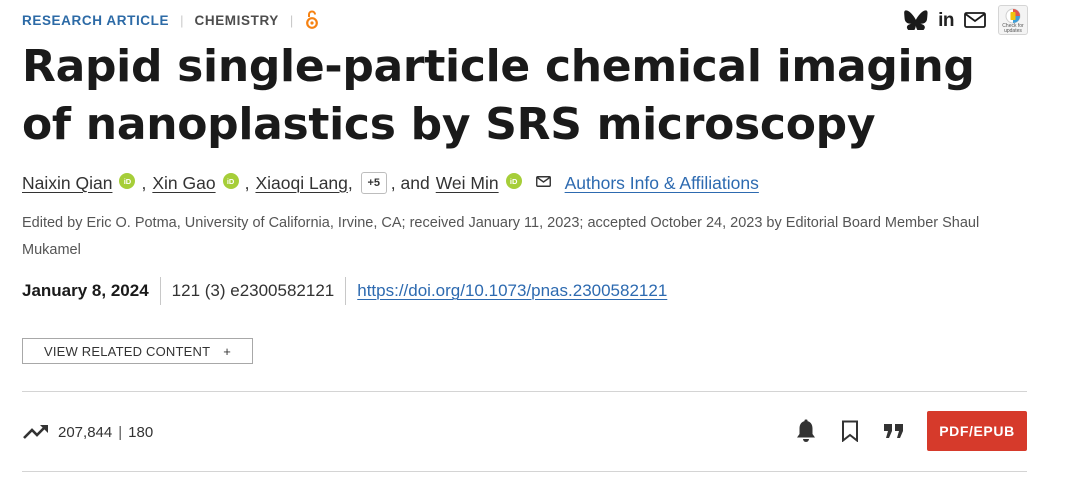 Image resolution: width=1080 pixels, height=481 pixels. I want to click on pdf-epub-button: PDF/EPUB, so click(977, 431).